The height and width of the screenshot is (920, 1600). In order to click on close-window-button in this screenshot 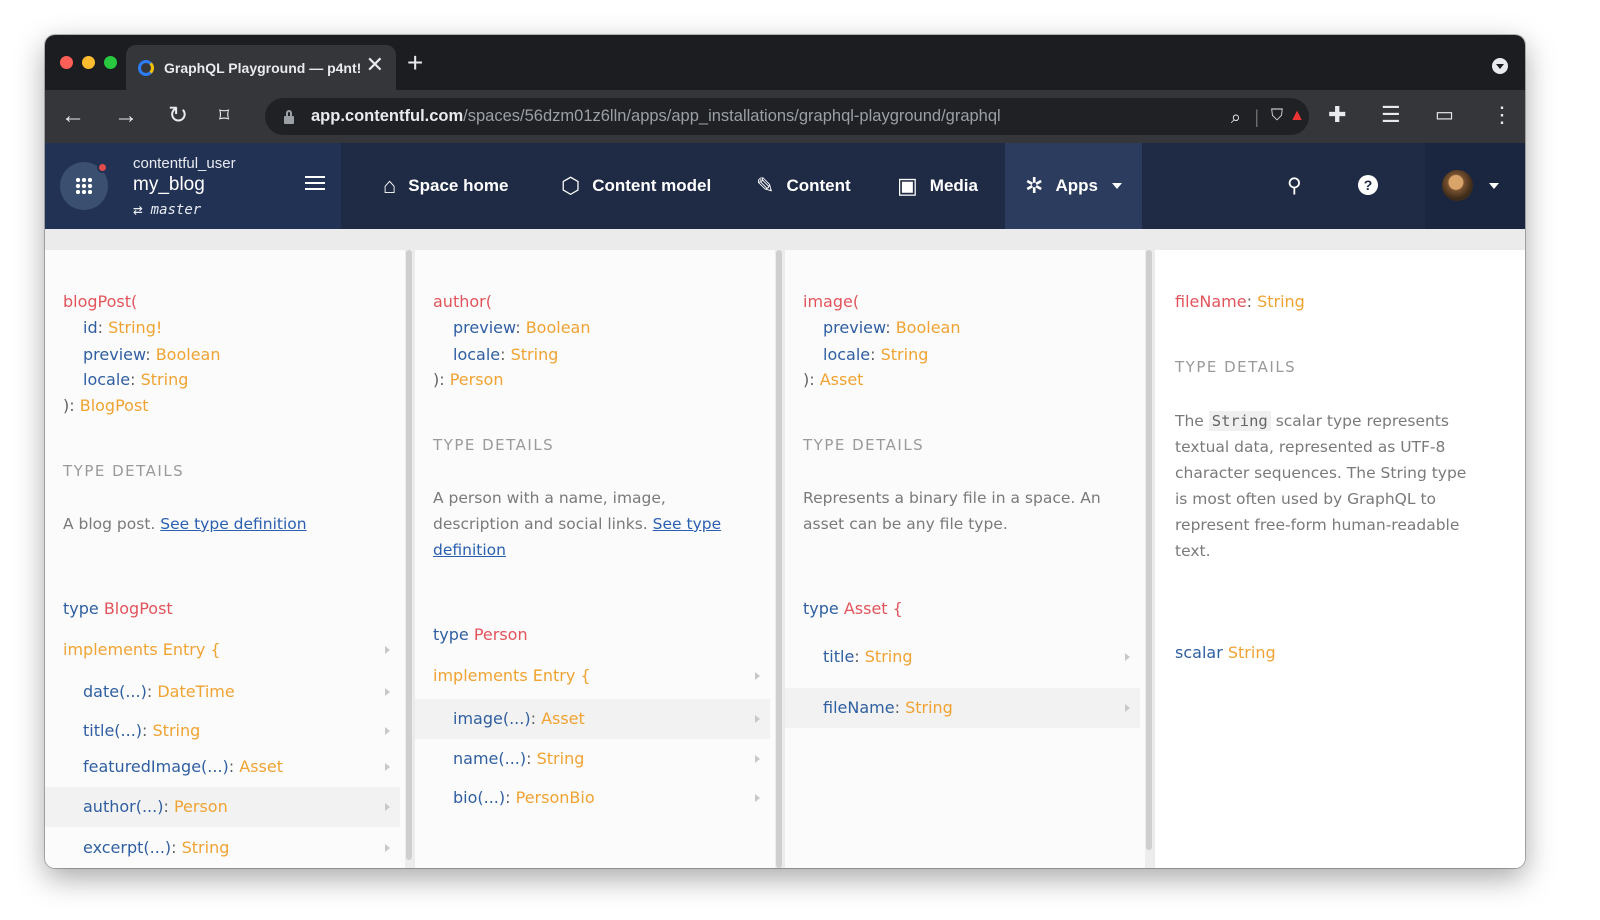, I will do `click(66, 62)`.